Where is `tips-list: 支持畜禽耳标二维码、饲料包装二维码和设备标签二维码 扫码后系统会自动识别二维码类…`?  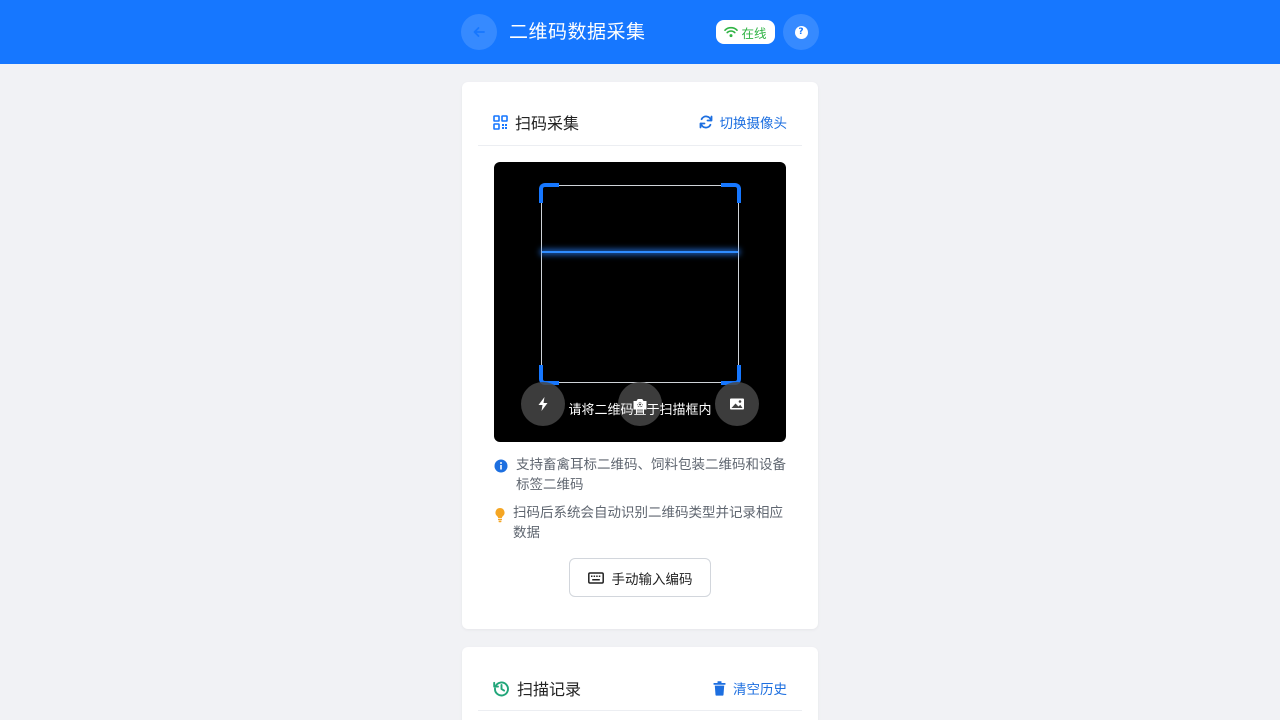 tips-list: 支持畜禽耳标二维码、饲料包装二维码和设备标签二维码 扫码后系统会自动识别二维码类… is located at coordinates (640, 503).